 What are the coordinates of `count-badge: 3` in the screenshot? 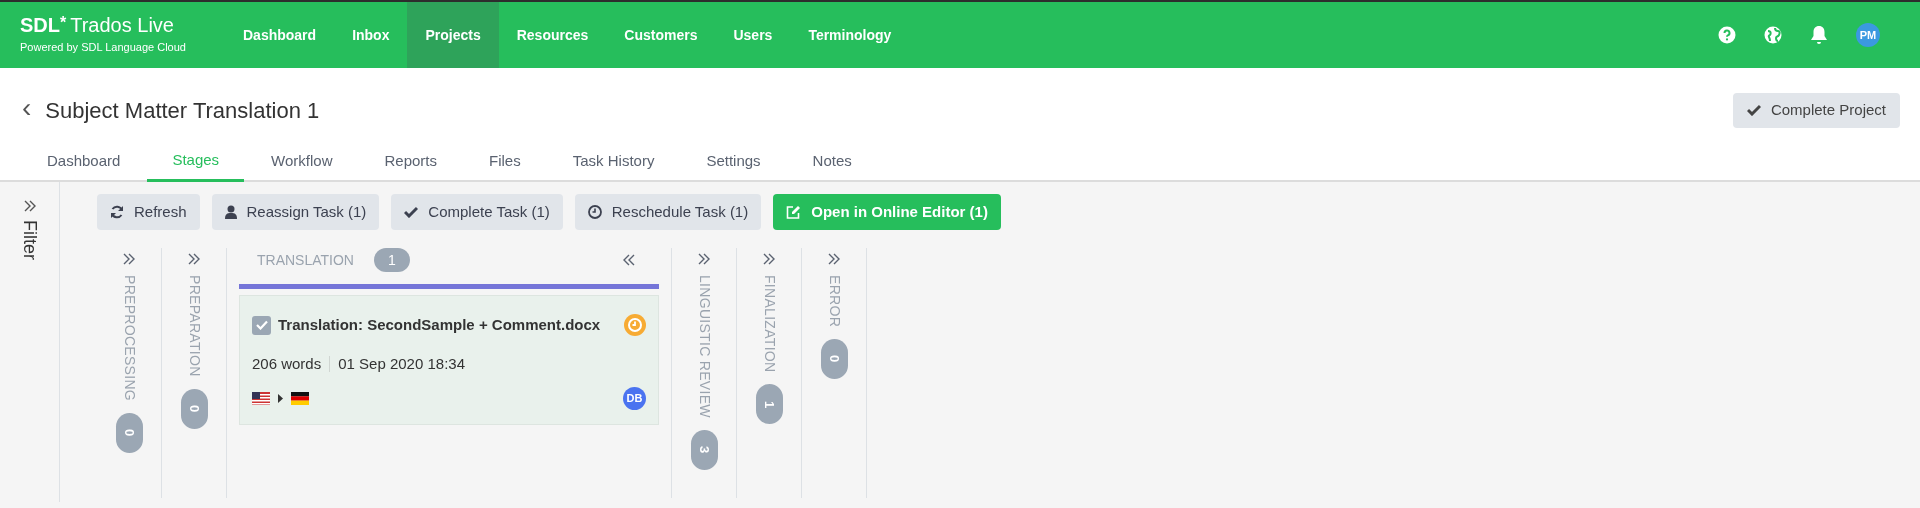 It's located at (704, 449).